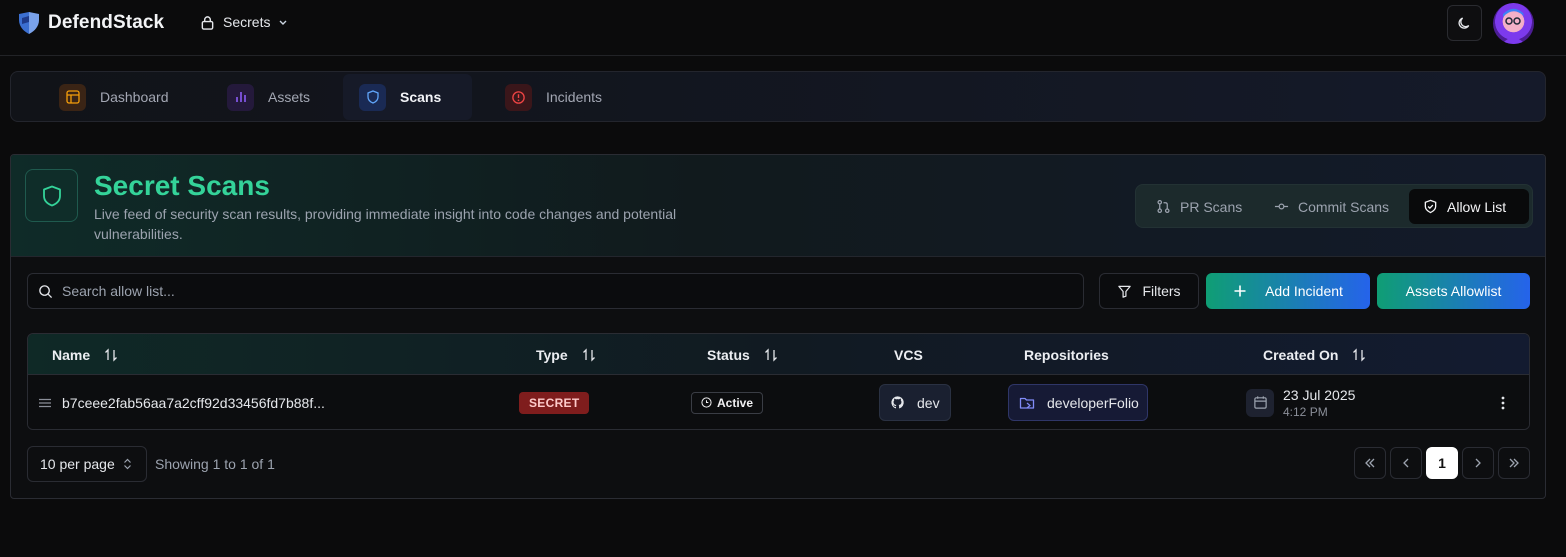 This screenshot has height=557, width=1566. I want to click on theme-toggle-button, so click(1464, 23).